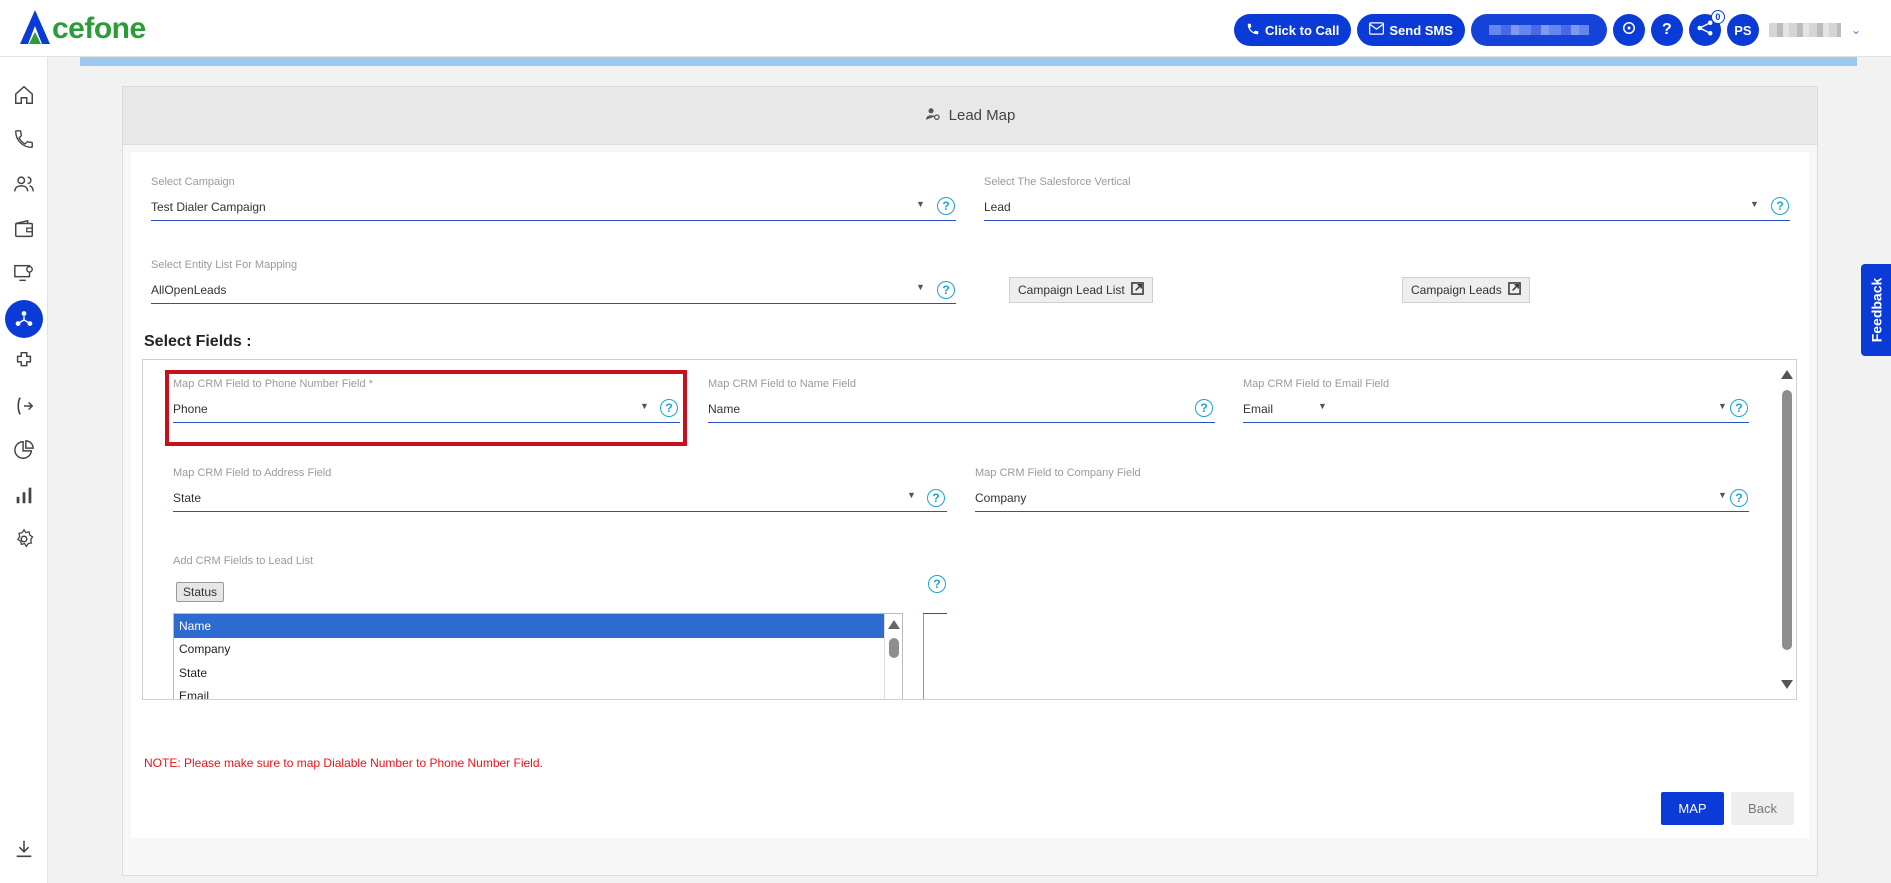 This screenshot has height=883, width=1891. What do you see at coordinates (24, 95) in the screenshot?
I see `home-icon` at bounding box center [24, 95].